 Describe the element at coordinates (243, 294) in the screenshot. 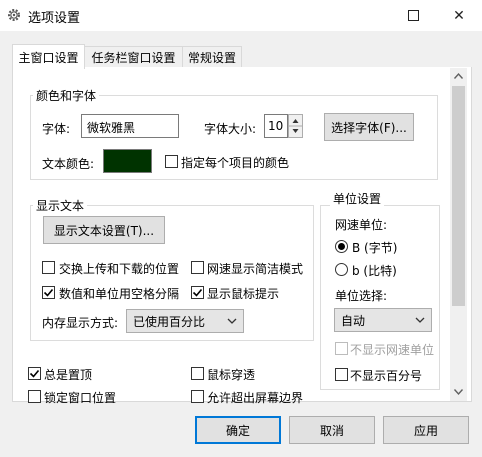

I see `mouse-tip-label: 显示鼠标提示` at that location.